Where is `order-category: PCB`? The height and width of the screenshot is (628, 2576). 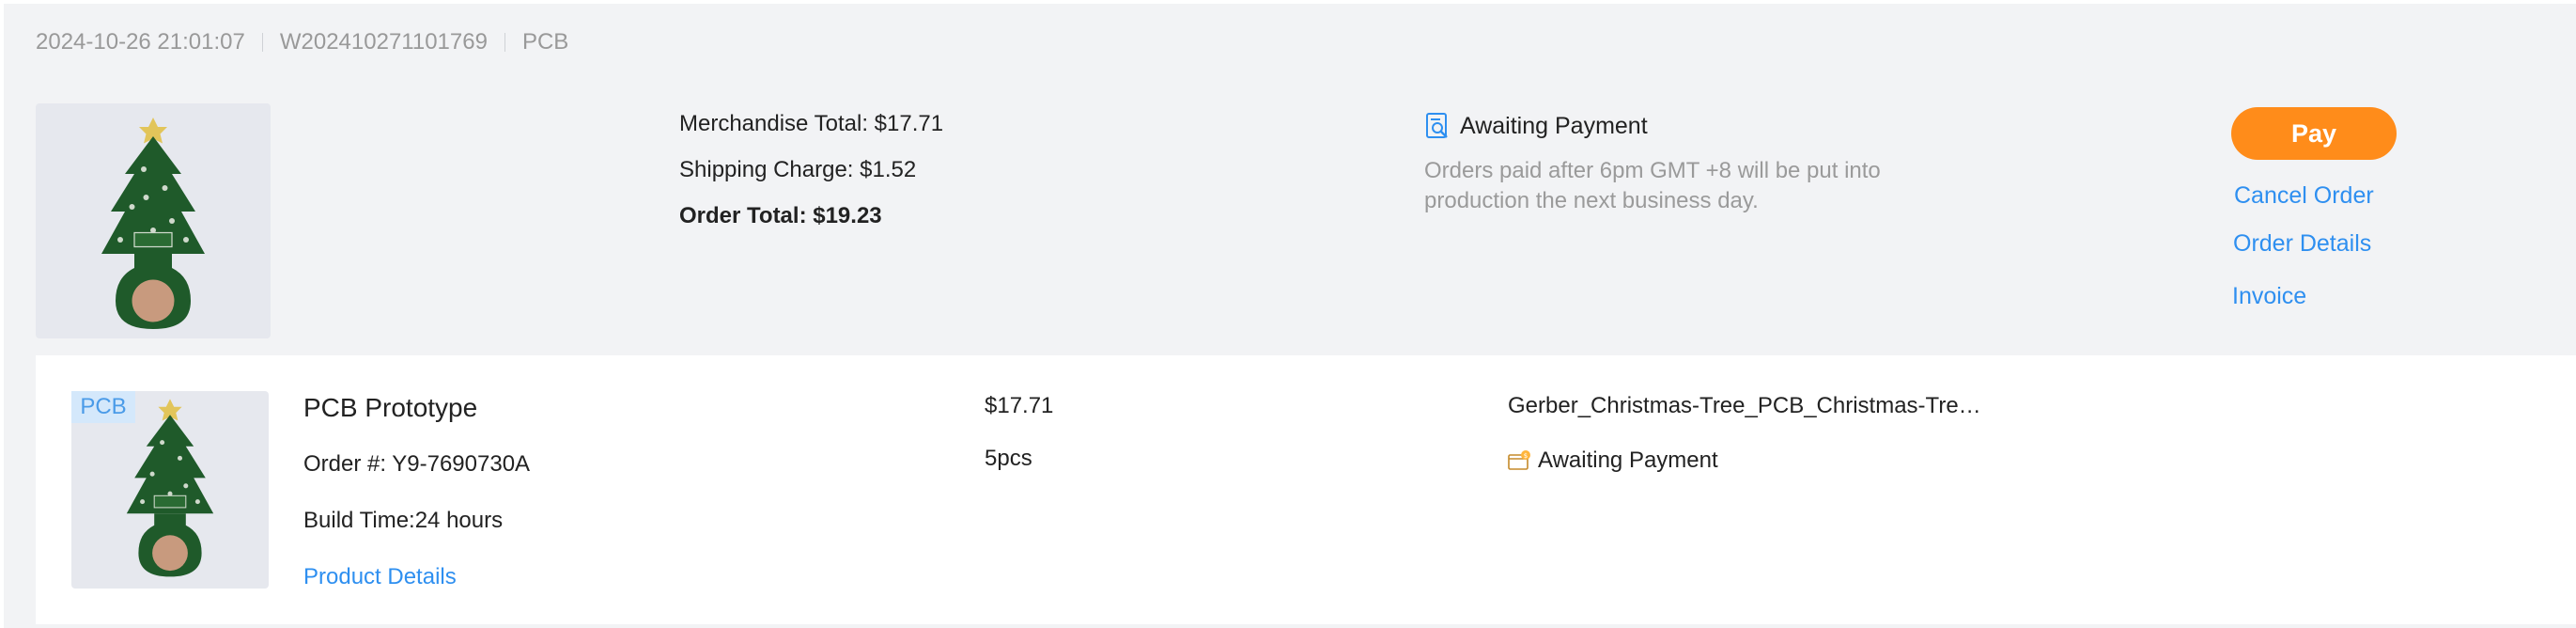 order-category: PCB is located at coordinates (545, 42).